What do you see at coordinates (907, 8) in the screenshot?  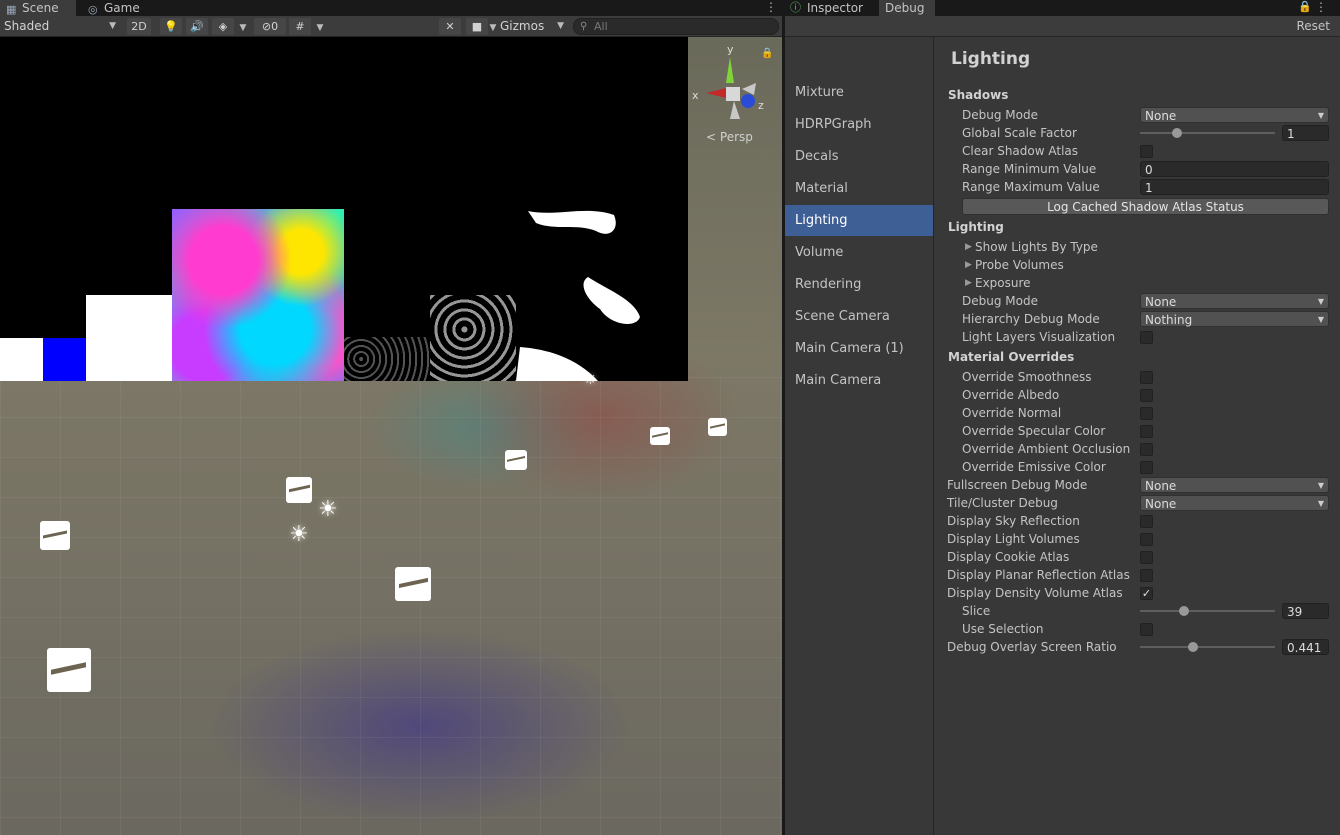 I see `tab-debug: Debug` at bounding box center [907, 8].